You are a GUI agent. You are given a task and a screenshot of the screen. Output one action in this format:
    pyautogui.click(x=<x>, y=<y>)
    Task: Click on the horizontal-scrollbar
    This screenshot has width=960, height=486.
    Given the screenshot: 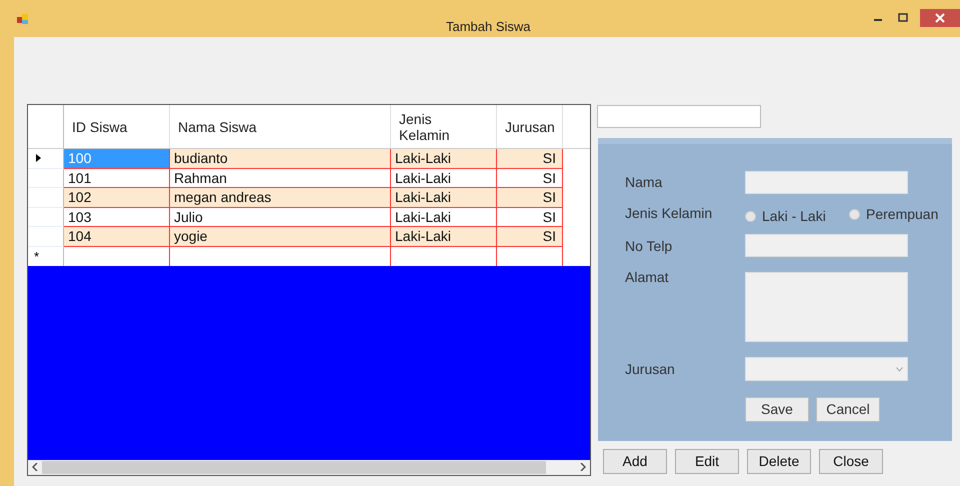 What is the action you would take?
    pyautogui.click(x=309, y=467)
    